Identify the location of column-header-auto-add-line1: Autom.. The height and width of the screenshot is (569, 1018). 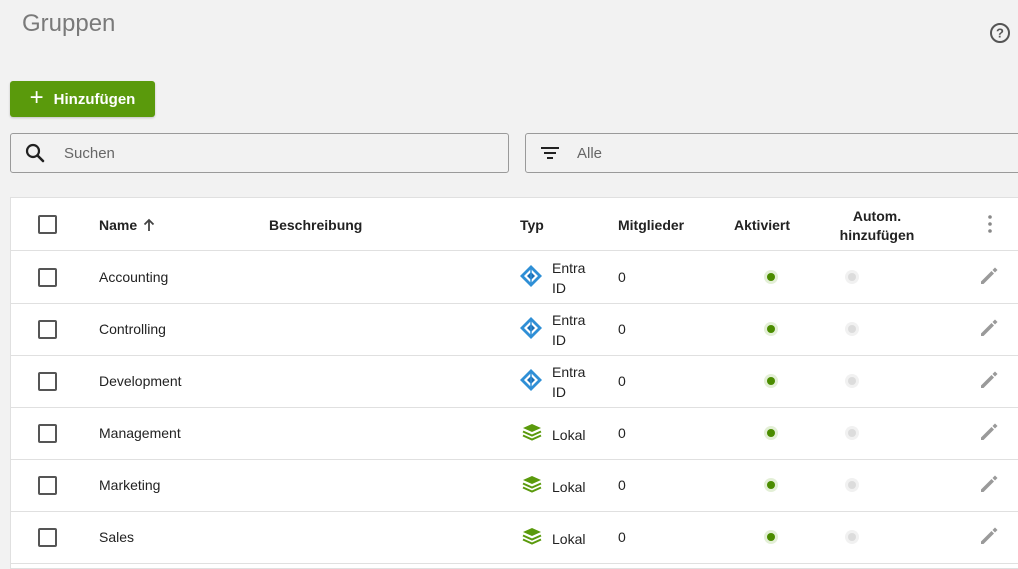
(877, 216).